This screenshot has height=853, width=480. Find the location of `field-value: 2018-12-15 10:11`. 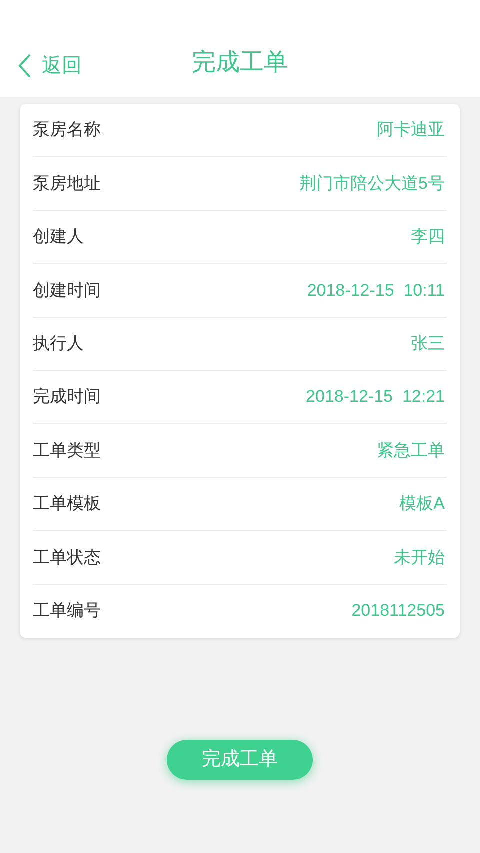

field-value: 2018-12-15 10:11 is located at coordinates (376, 291).